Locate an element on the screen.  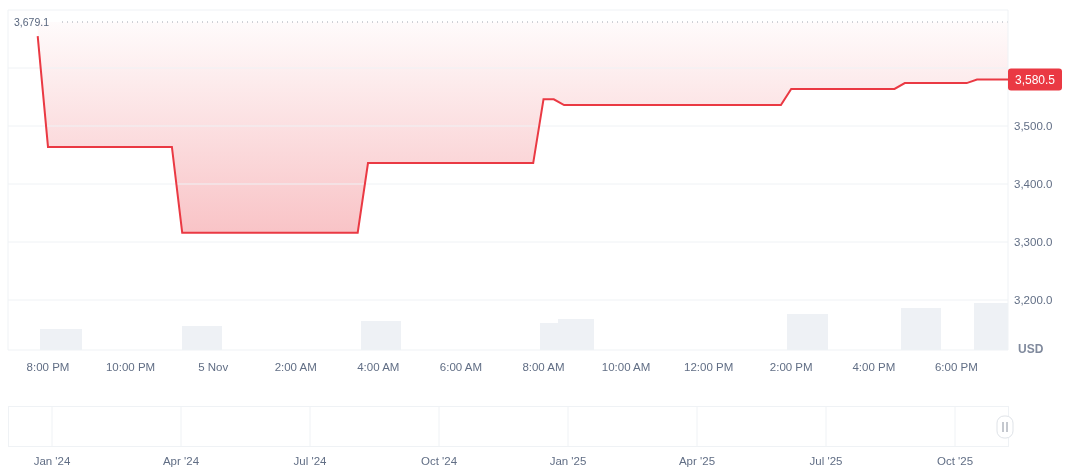
y-axis-label: 3,500.0 is located at coordinates (1033, 126).